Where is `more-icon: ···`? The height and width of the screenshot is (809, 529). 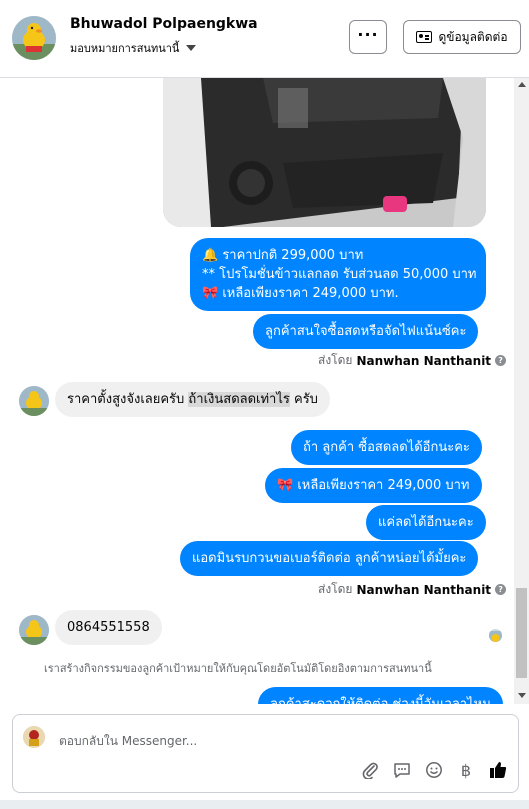
more-icon: ··· is located at coordinates (368, 34).